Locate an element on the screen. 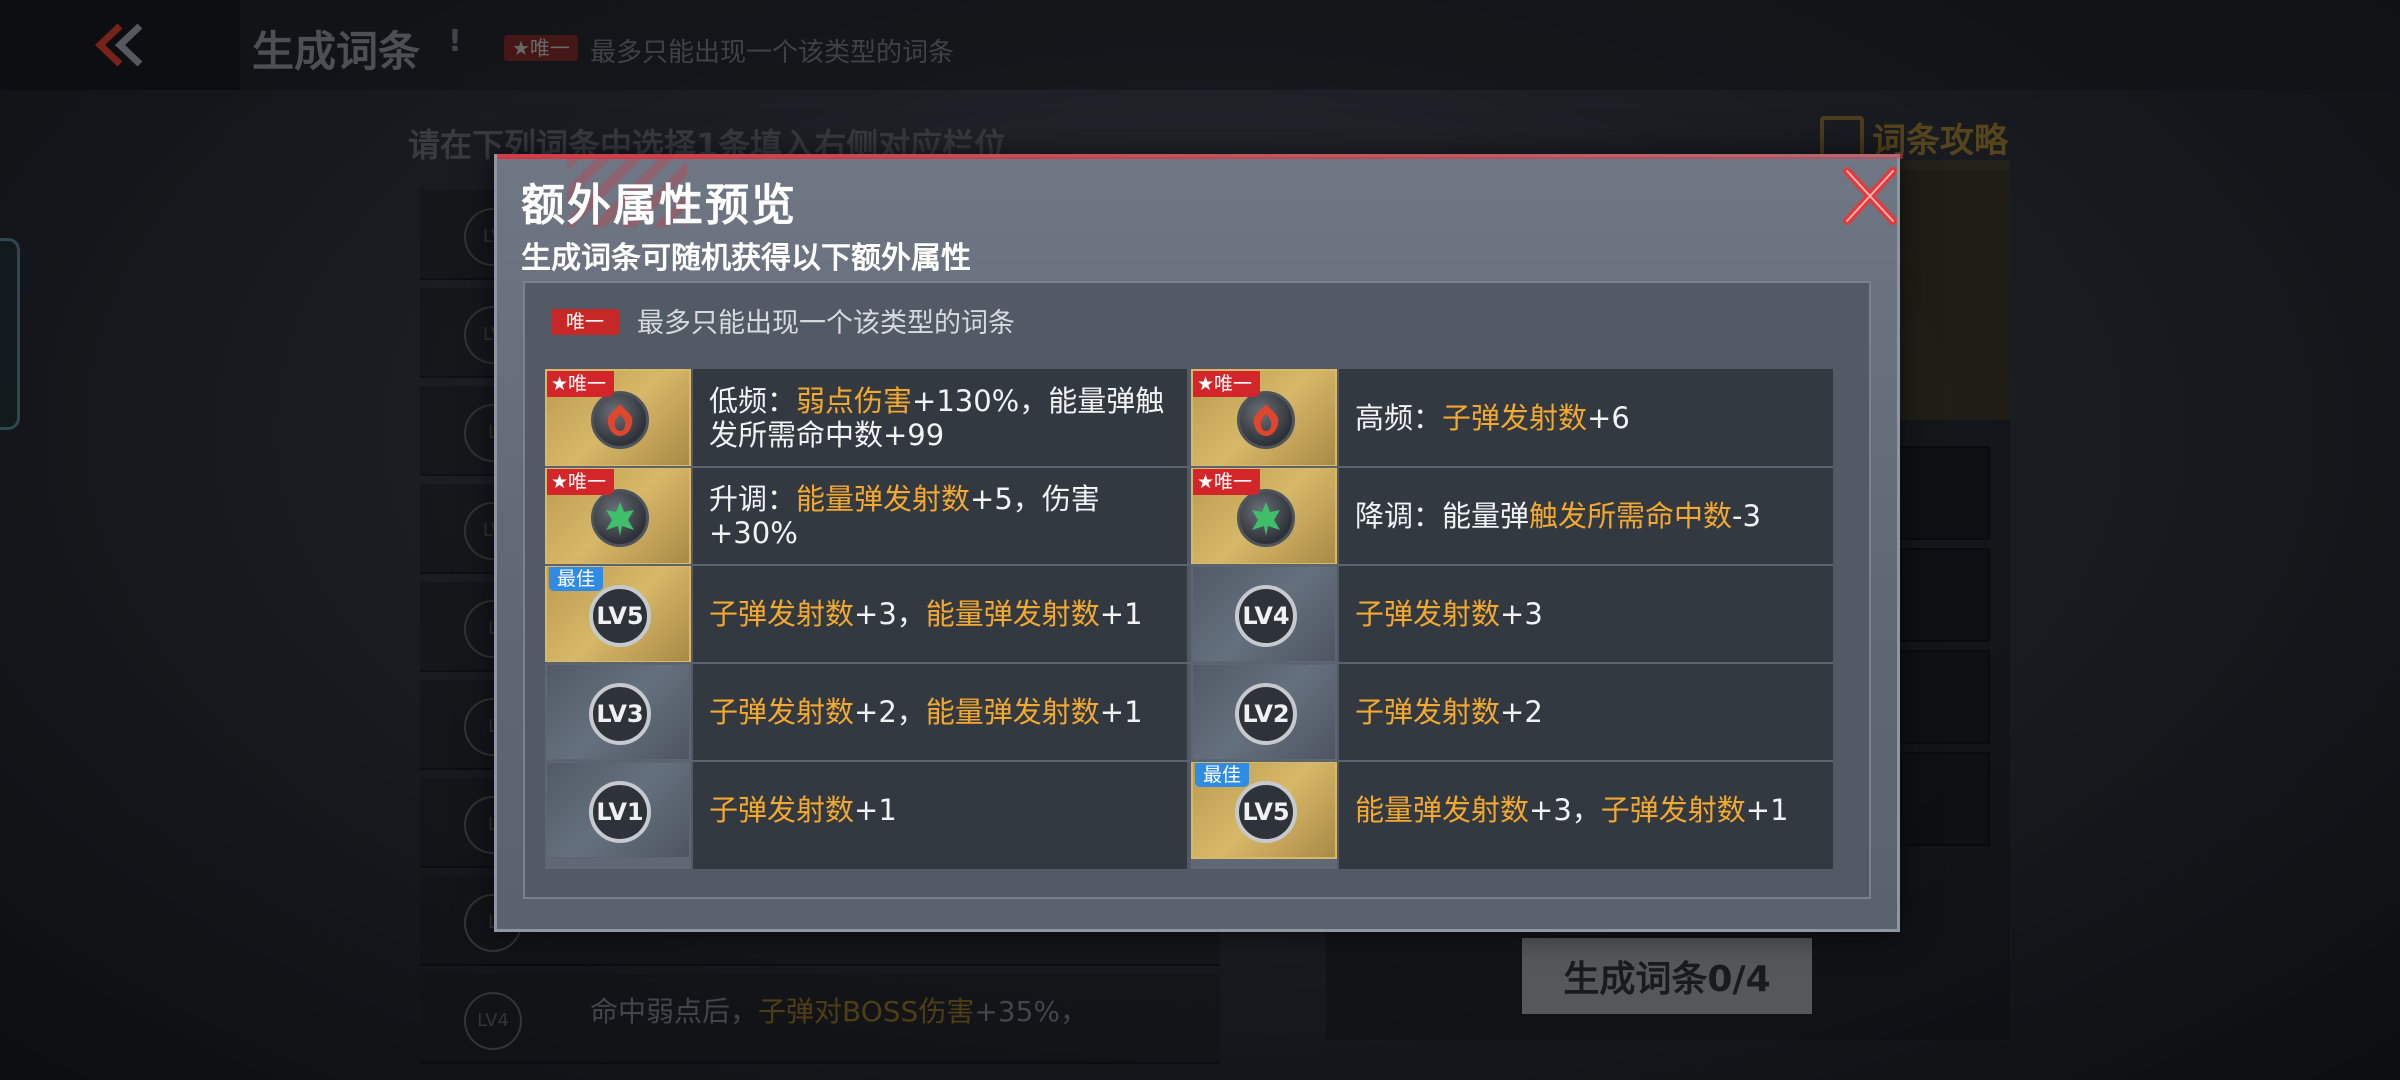 This screenshot has height=1080, width=2400. attribute-cell: ★唯一 升调：能量弹发射数+5，伤害+30% is located at coordinates (866, 516).